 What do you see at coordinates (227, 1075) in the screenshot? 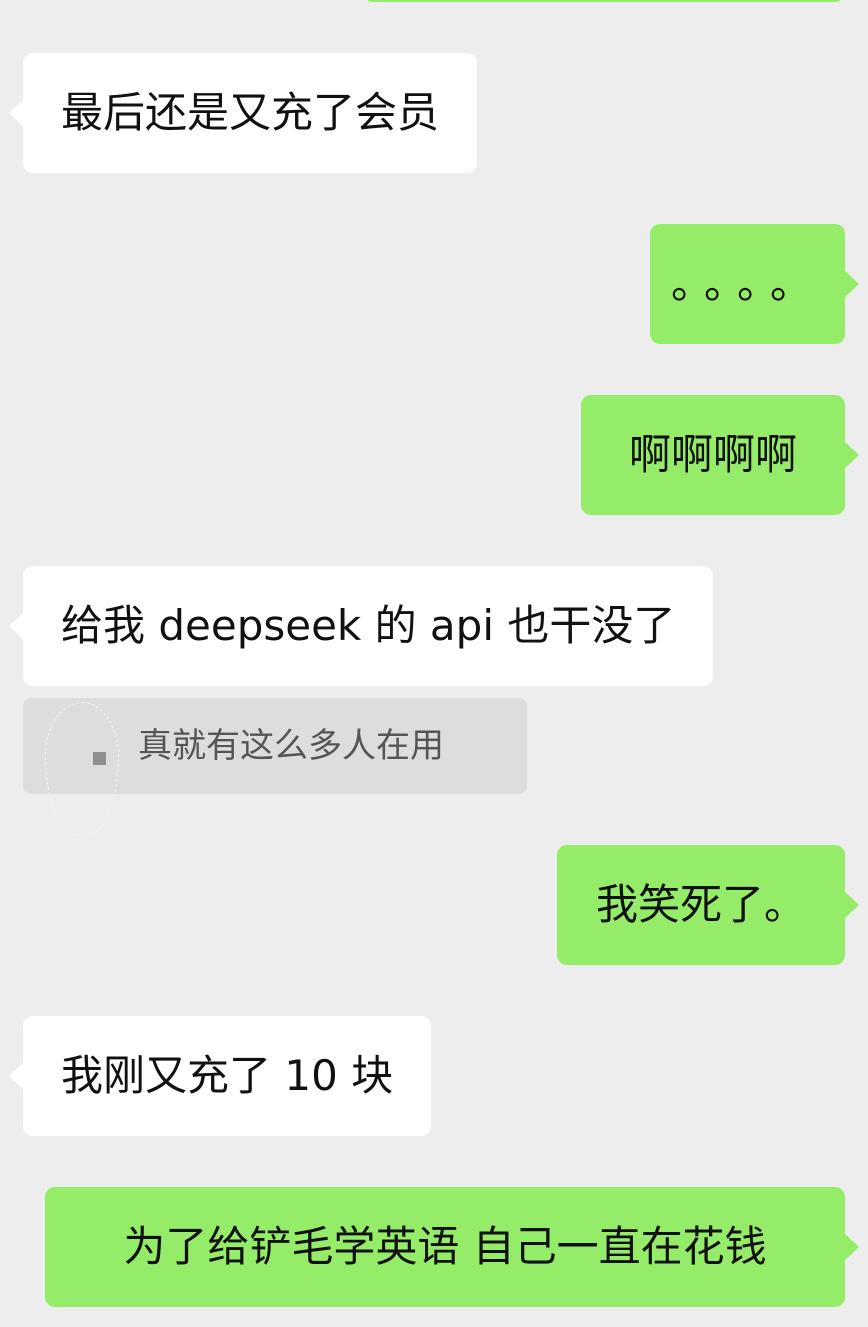
I see `message-text: 我刚又充了 10 块` at bounding box center [227, 1075].